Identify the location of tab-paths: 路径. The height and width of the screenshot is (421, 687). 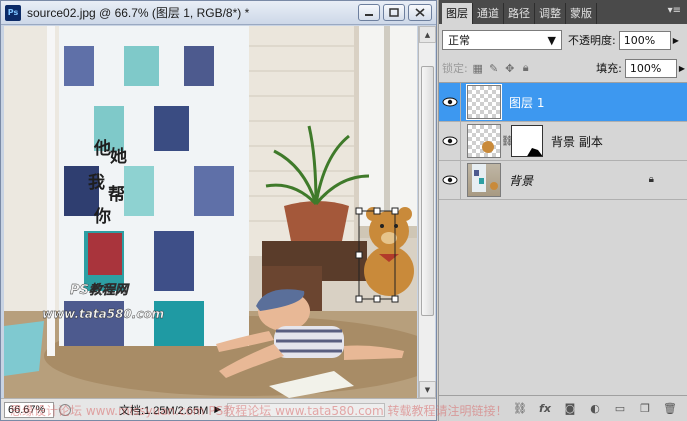
(519, 13).